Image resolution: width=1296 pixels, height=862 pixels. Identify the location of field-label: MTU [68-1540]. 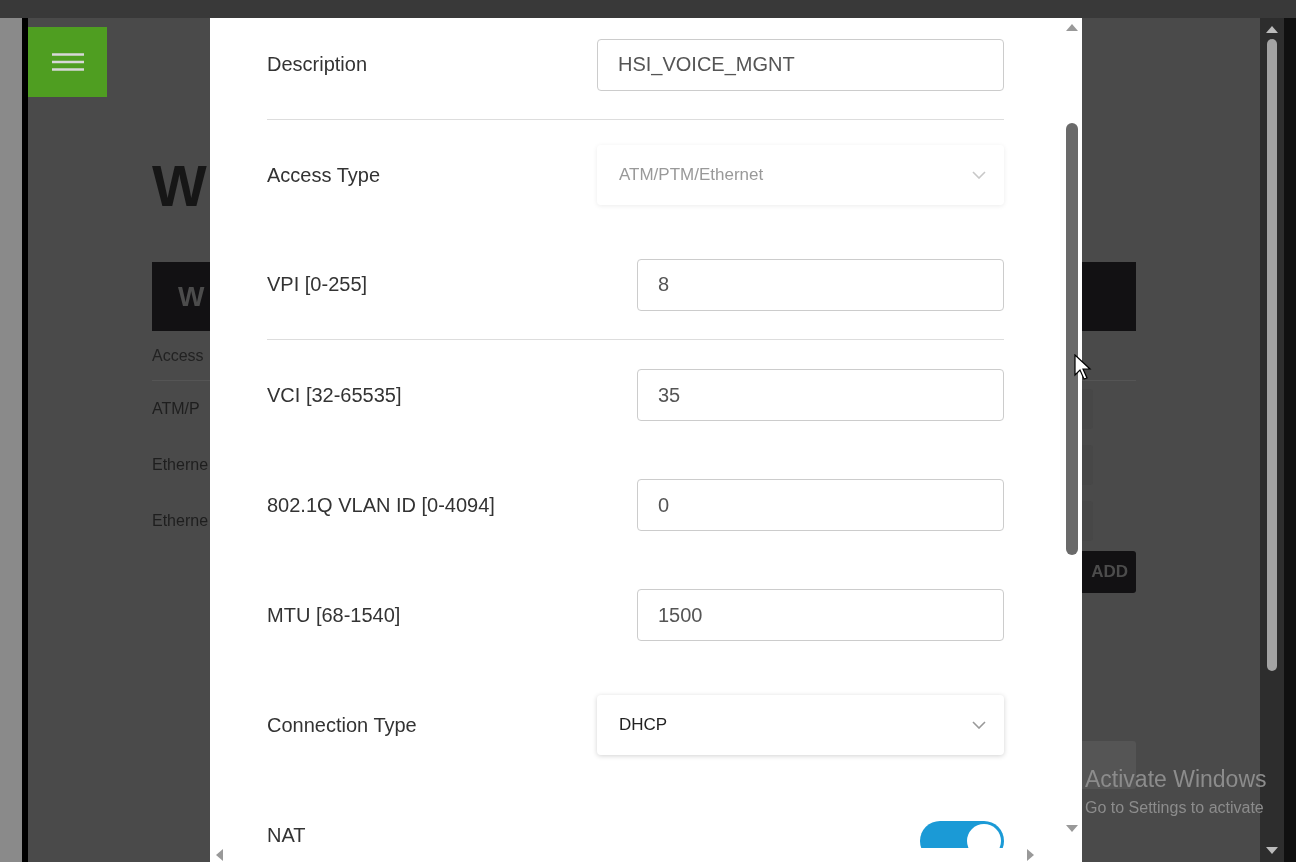
(334, 615).